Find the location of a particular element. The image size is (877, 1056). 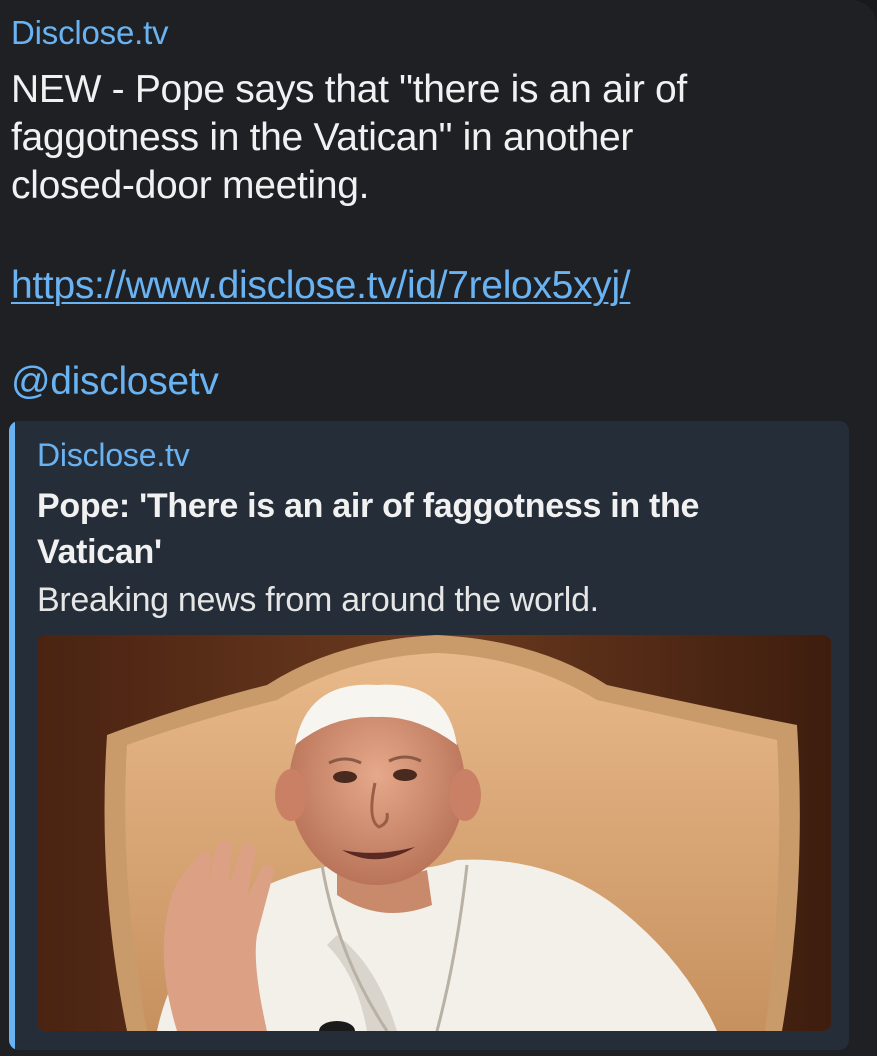

sender-name: Disclose.tv is located at coordinates (90, 33).